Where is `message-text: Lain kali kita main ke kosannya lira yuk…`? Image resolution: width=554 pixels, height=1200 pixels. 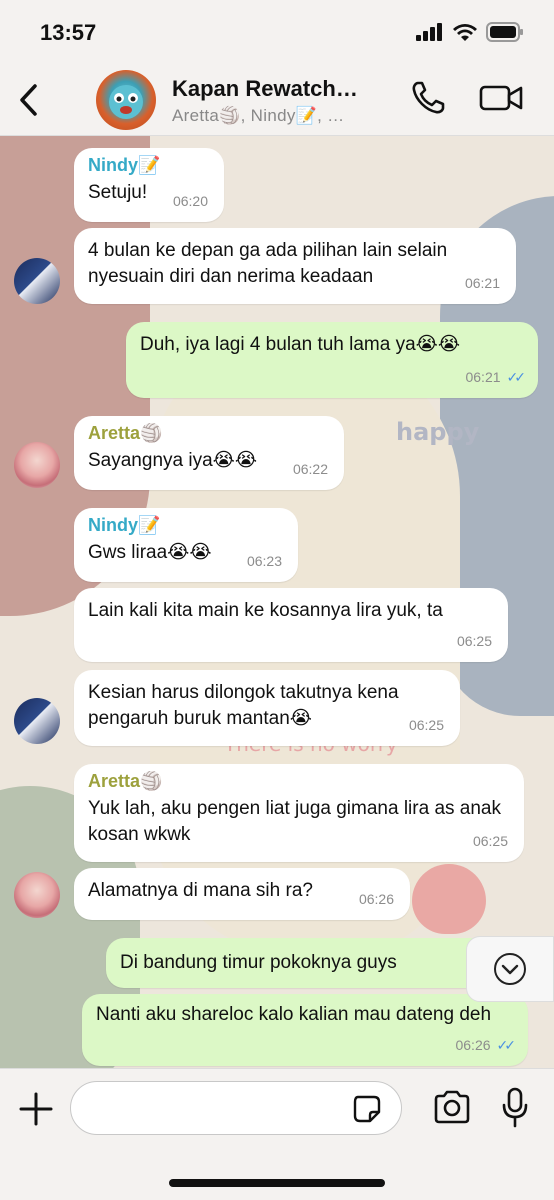
message-text: Lain kali kita main ke kosannya lira yuk… is located at coordinates (265, 610).